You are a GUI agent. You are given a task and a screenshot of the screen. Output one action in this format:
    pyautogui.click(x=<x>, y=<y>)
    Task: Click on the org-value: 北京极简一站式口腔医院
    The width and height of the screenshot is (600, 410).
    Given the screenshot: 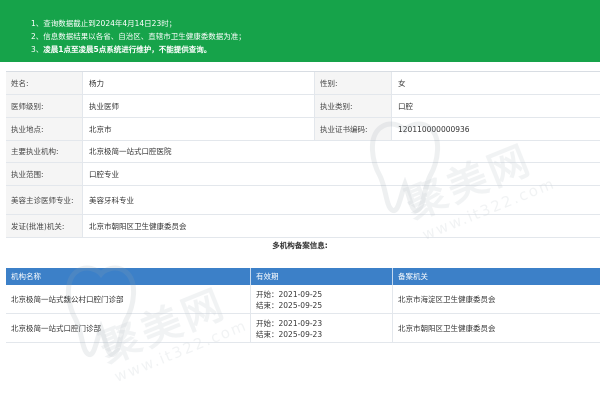 What is the action you would take?
    pyautogui.click(x=130, y=151)
    